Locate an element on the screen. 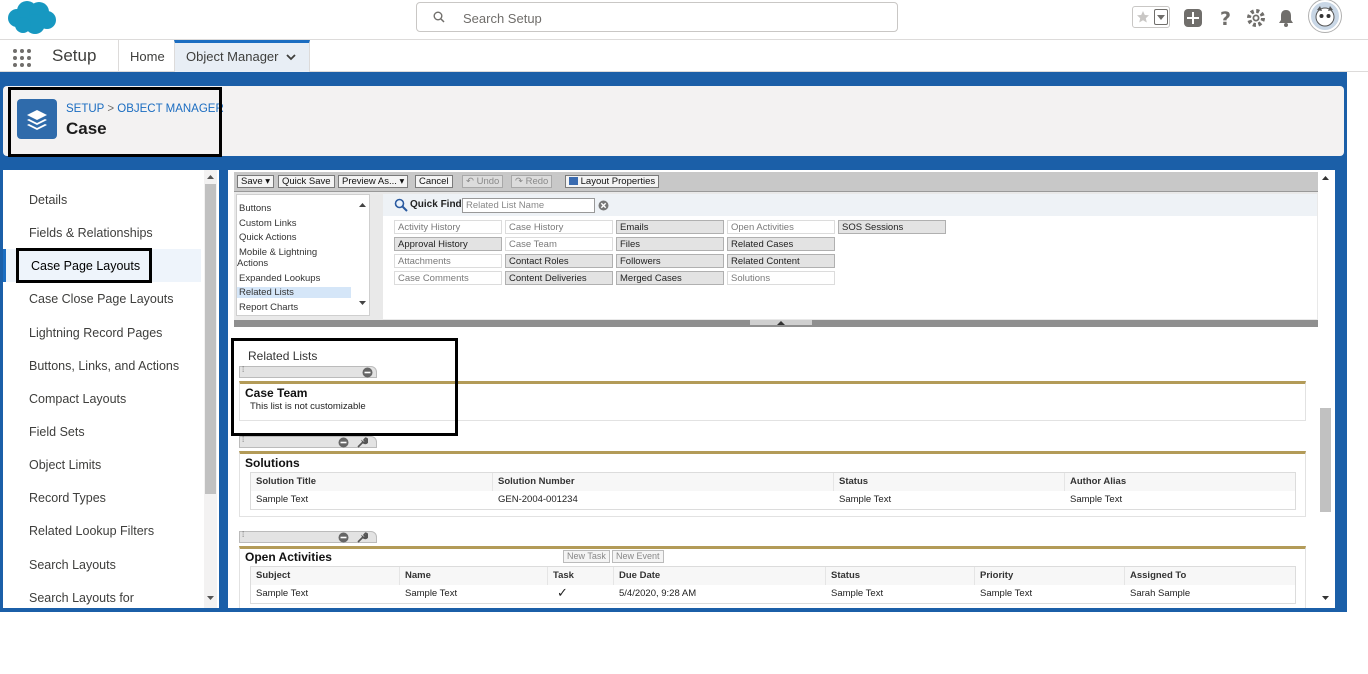  sidebar-item-case-close-page-layouts: Case Close Page Layouts is located at coordinates (101, 299).